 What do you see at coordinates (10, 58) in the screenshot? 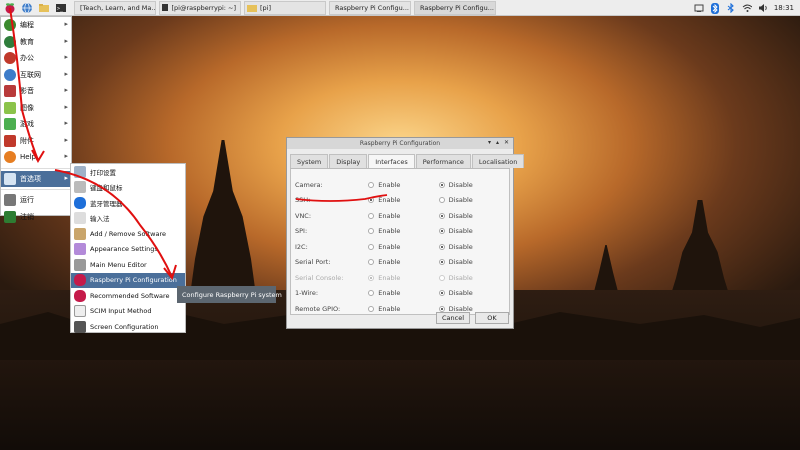
I see `office-icon` at bounding box center [10, 58].